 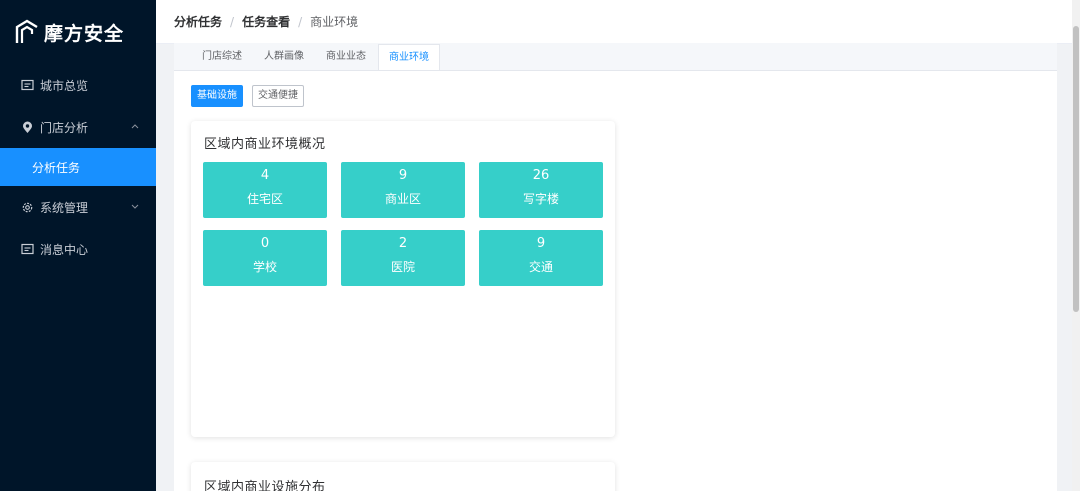 I want to click on stat-tile-office: 26 写字楼, so click(x=541, y=190).